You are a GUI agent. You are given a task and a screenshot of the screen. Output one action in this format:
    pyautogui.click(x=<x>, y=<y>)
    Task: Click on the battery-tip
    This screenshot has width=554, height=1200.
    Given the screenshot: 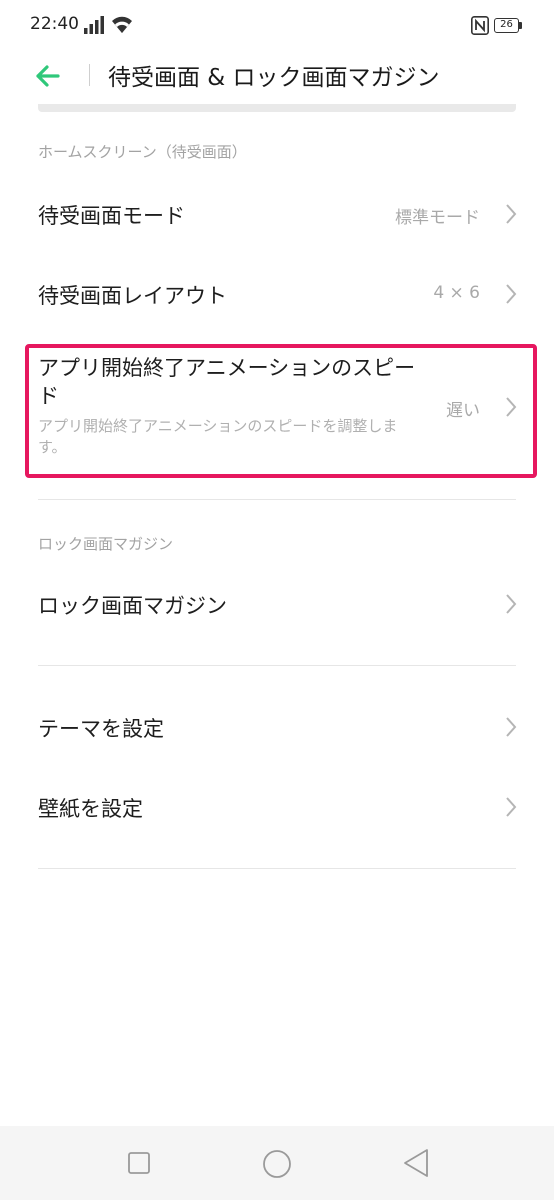 What is the action you would take?
    pyautogui.click(x=520, y=25)
    